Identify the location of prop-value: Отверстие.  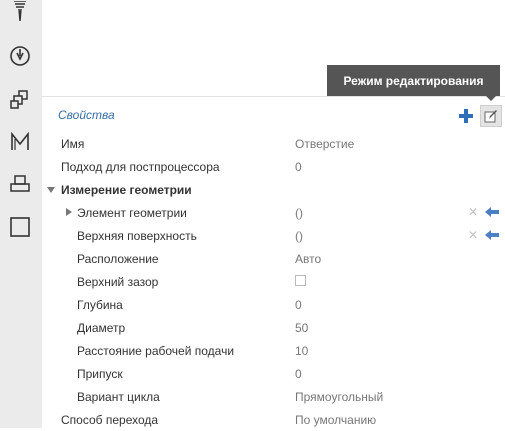
(324, 144).